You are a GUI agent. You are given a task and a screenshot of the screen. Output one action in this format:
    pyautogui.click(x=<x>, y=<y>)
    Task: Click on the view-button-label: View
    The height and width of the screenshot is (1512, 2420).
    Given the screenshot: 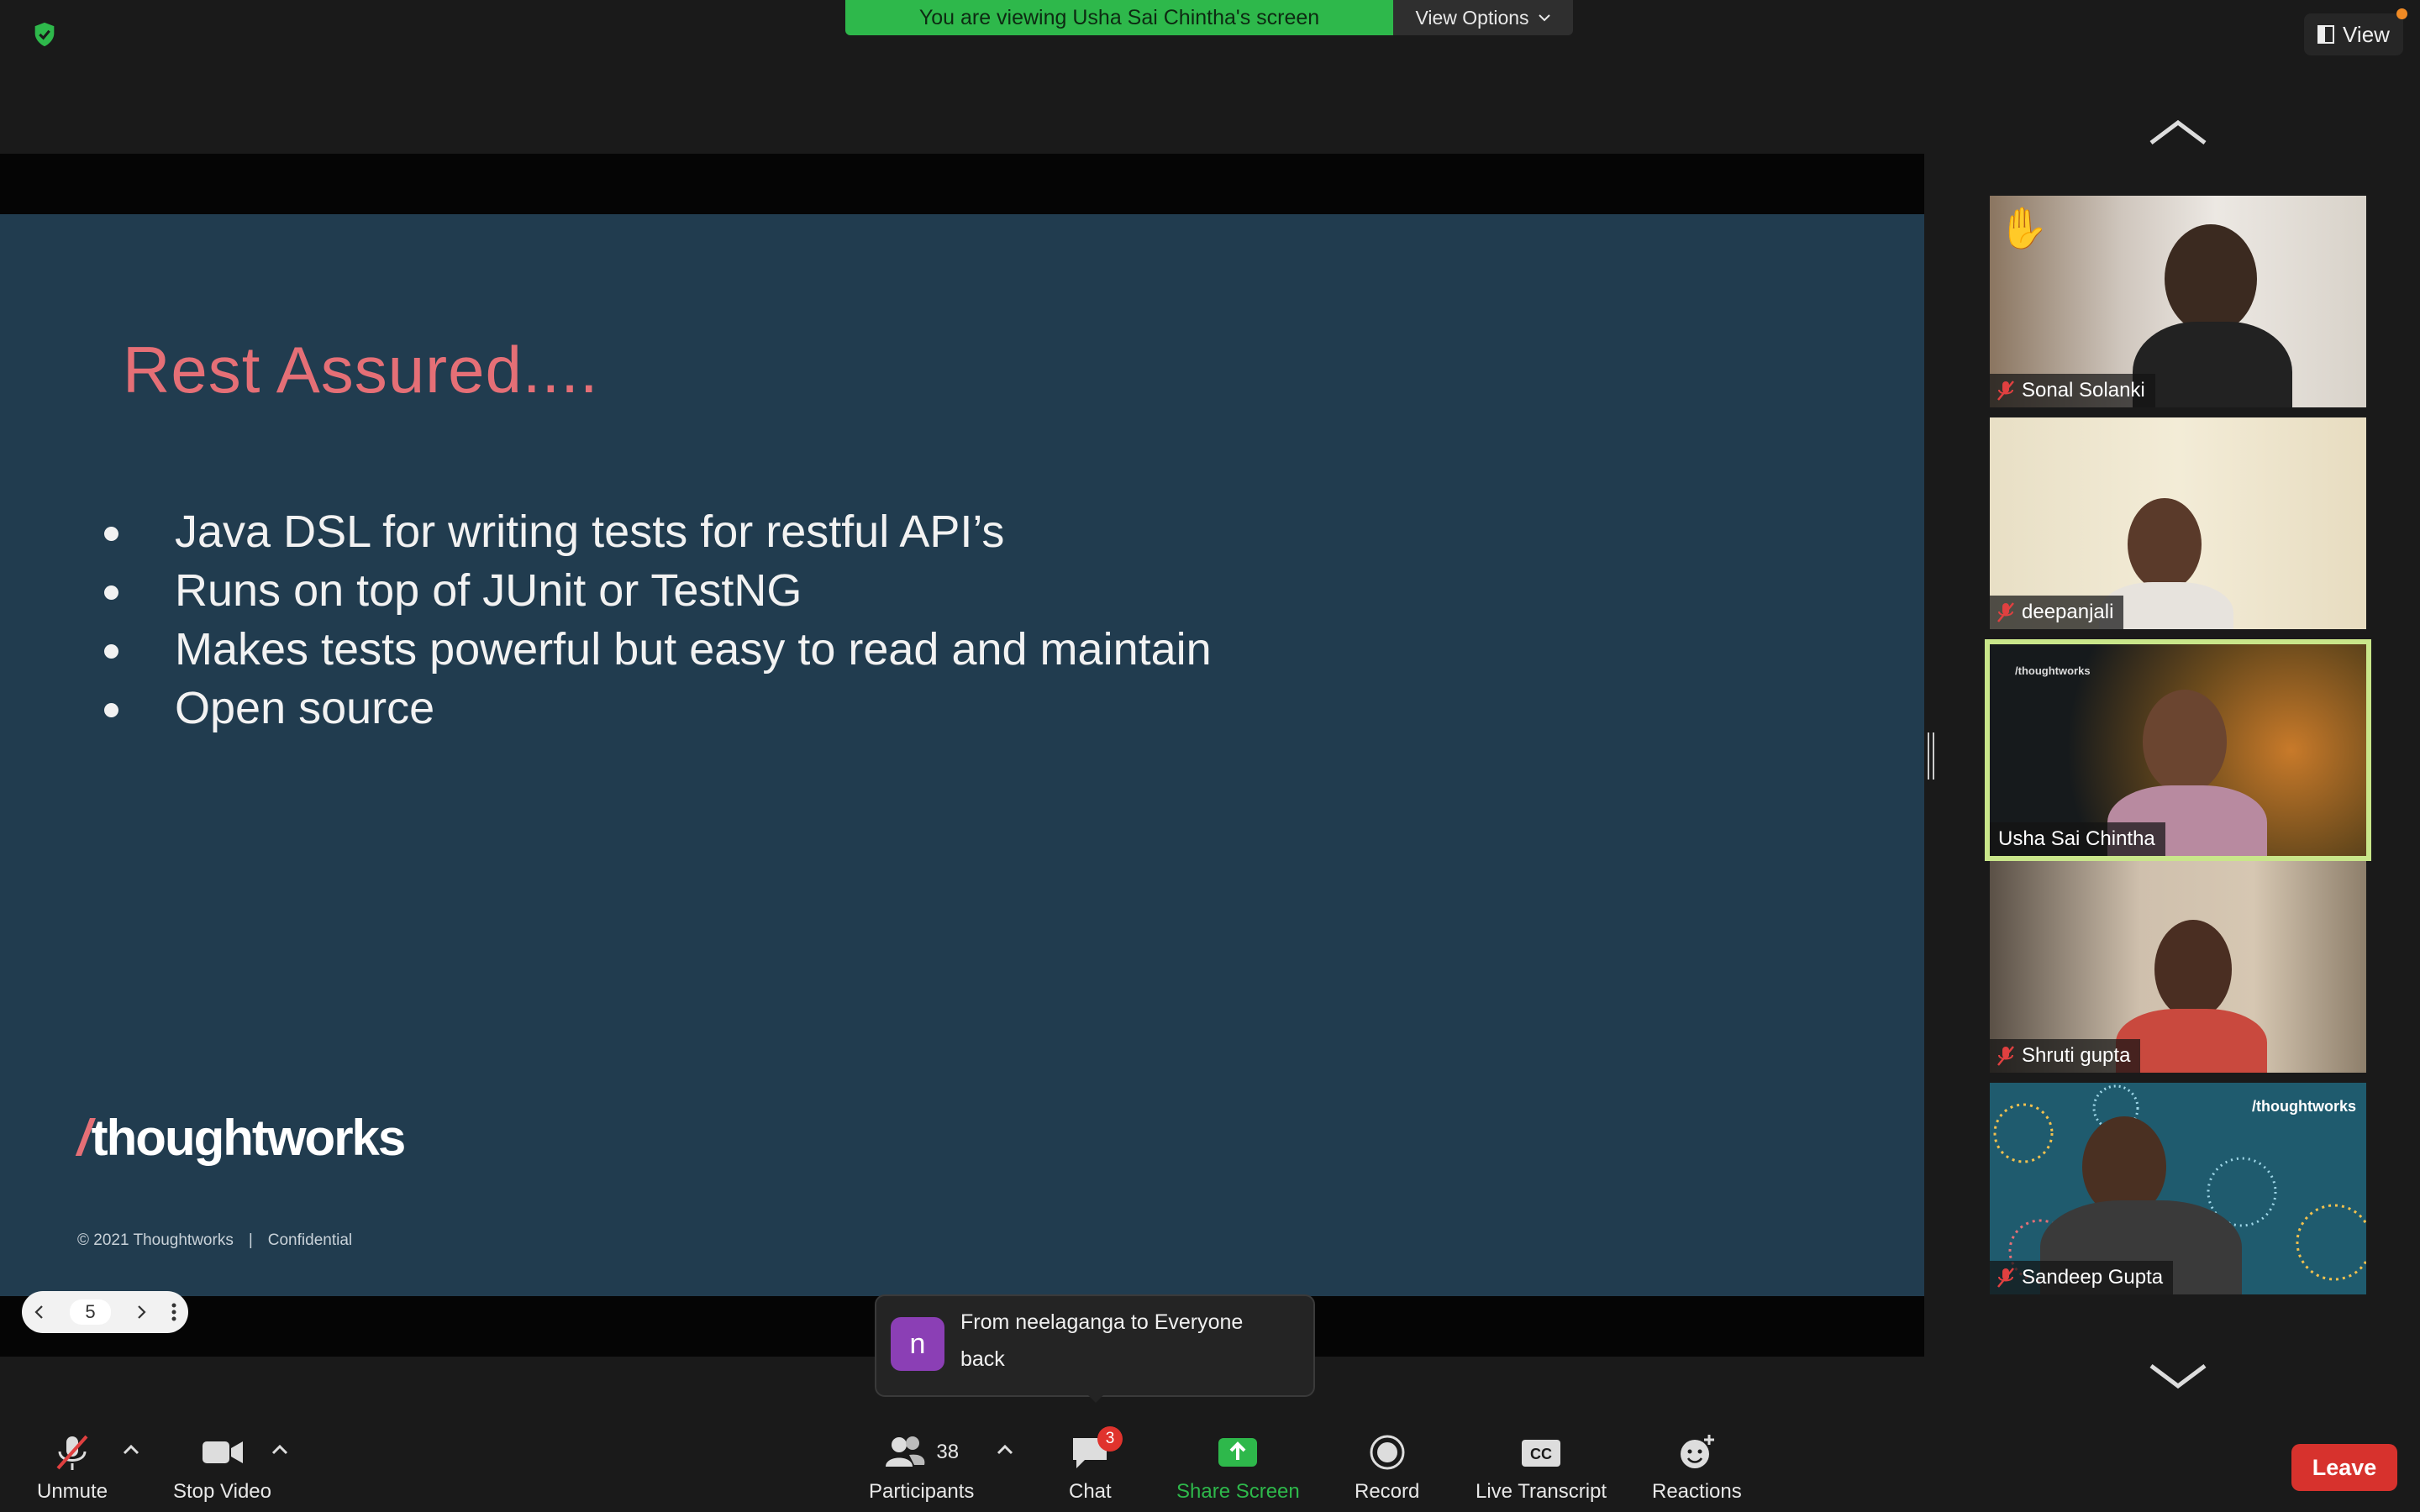 What is the action you would take?
    pyautogui.click(x=2366, y=34)
    